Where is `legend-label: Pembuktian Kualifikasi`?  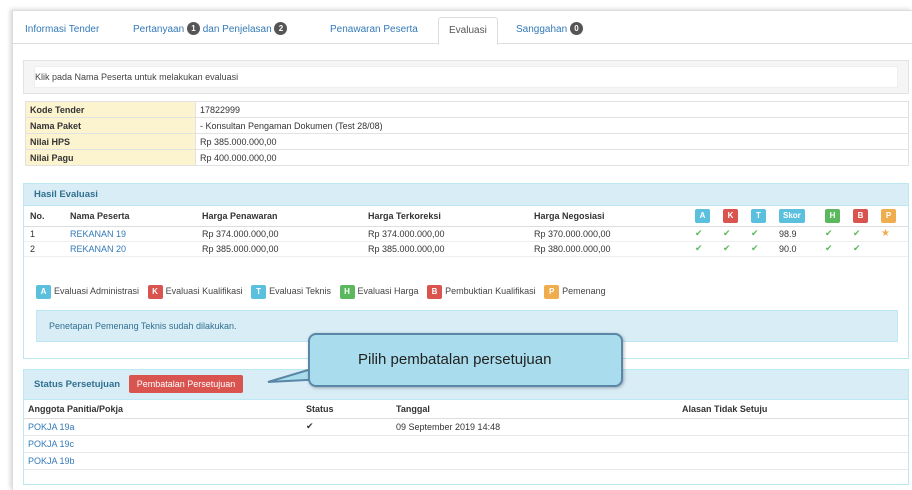 legend-label: Pembuktian Kualifikasi is located at coordinates (490, 291).